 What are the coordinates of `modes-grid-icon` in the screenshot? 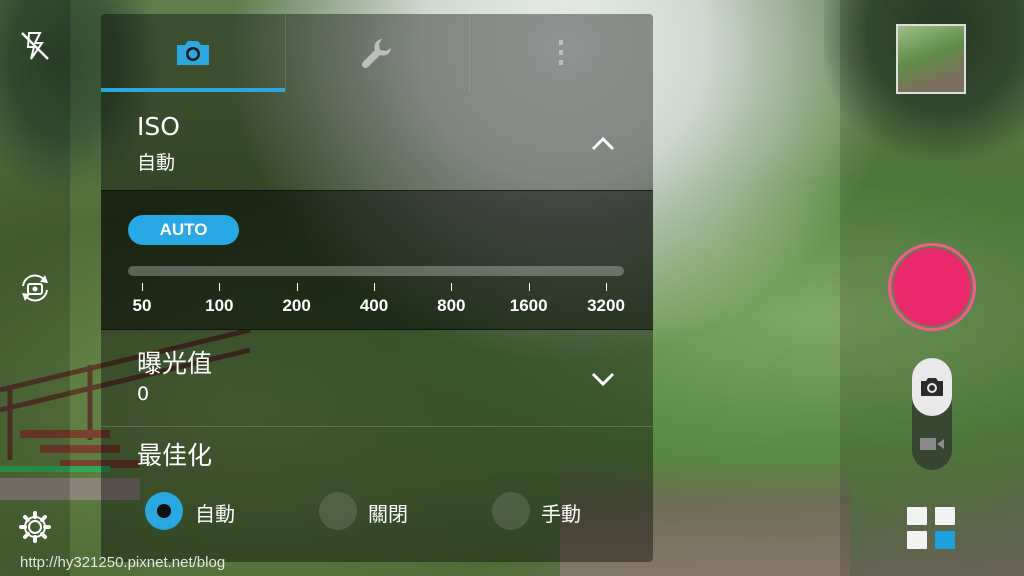 It's located at (932, 528).